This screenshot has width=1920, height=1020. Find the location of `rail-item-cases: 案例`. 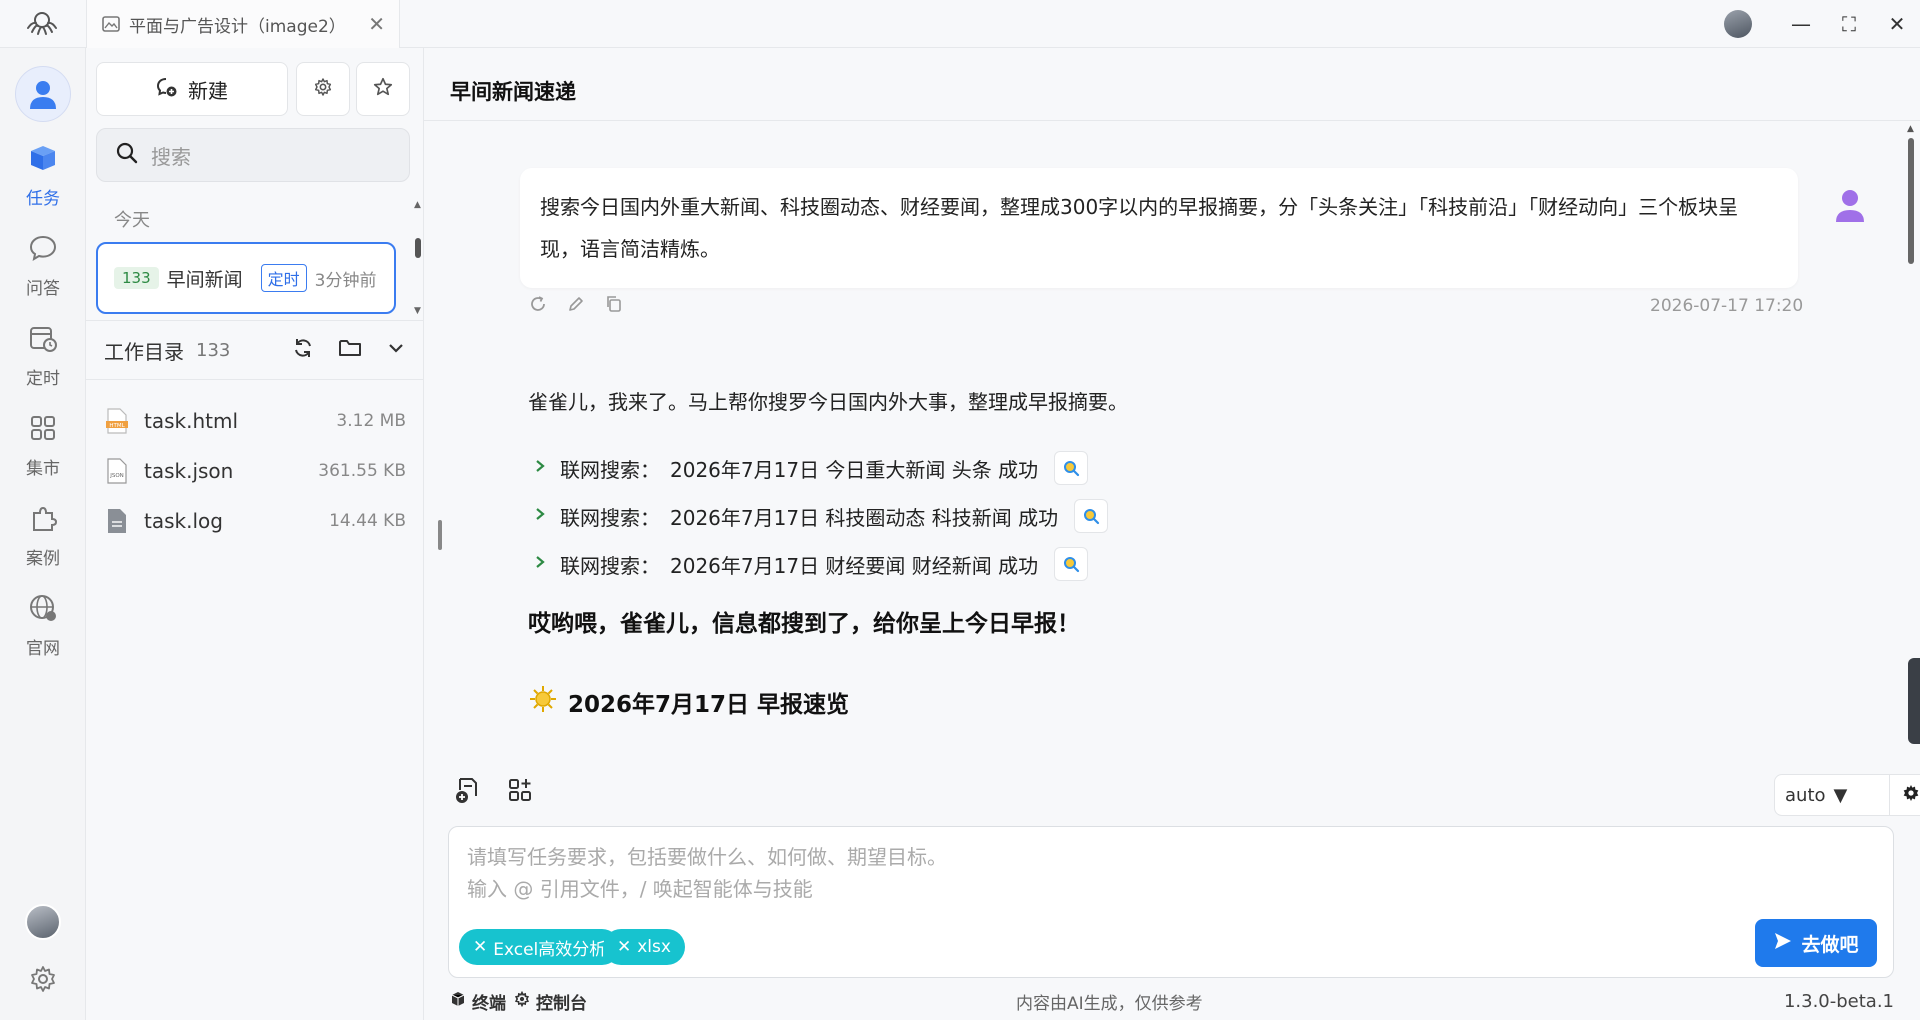

rail-item-cases: 案例 is located at coordinates (43, 536).